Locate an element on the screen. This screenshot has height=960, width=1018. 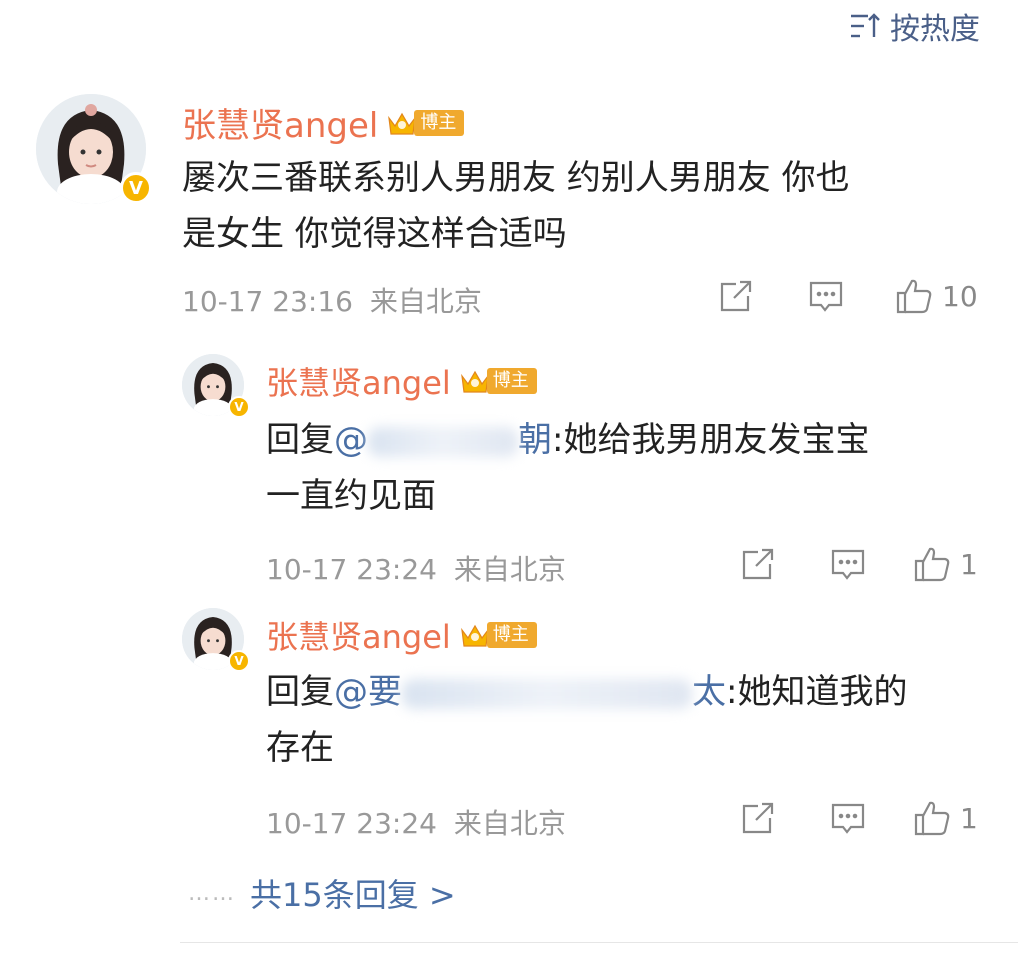
timestamp: 10-17 23:16 is located at coordinates (267, 301).